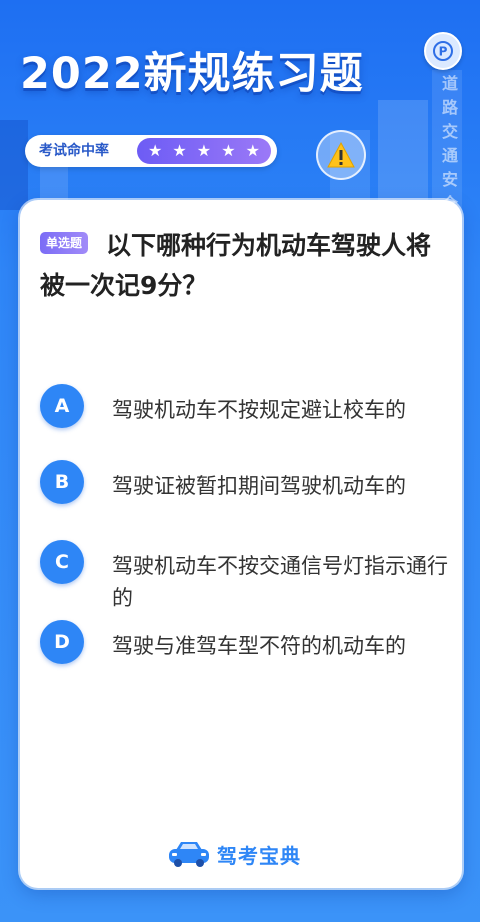 Image resolution: width=480 pixels, height=922 pixels. Describe the element at coordinates (192, 74) in the screenshot. I see `page-title: 2022新规练习题` at that location.